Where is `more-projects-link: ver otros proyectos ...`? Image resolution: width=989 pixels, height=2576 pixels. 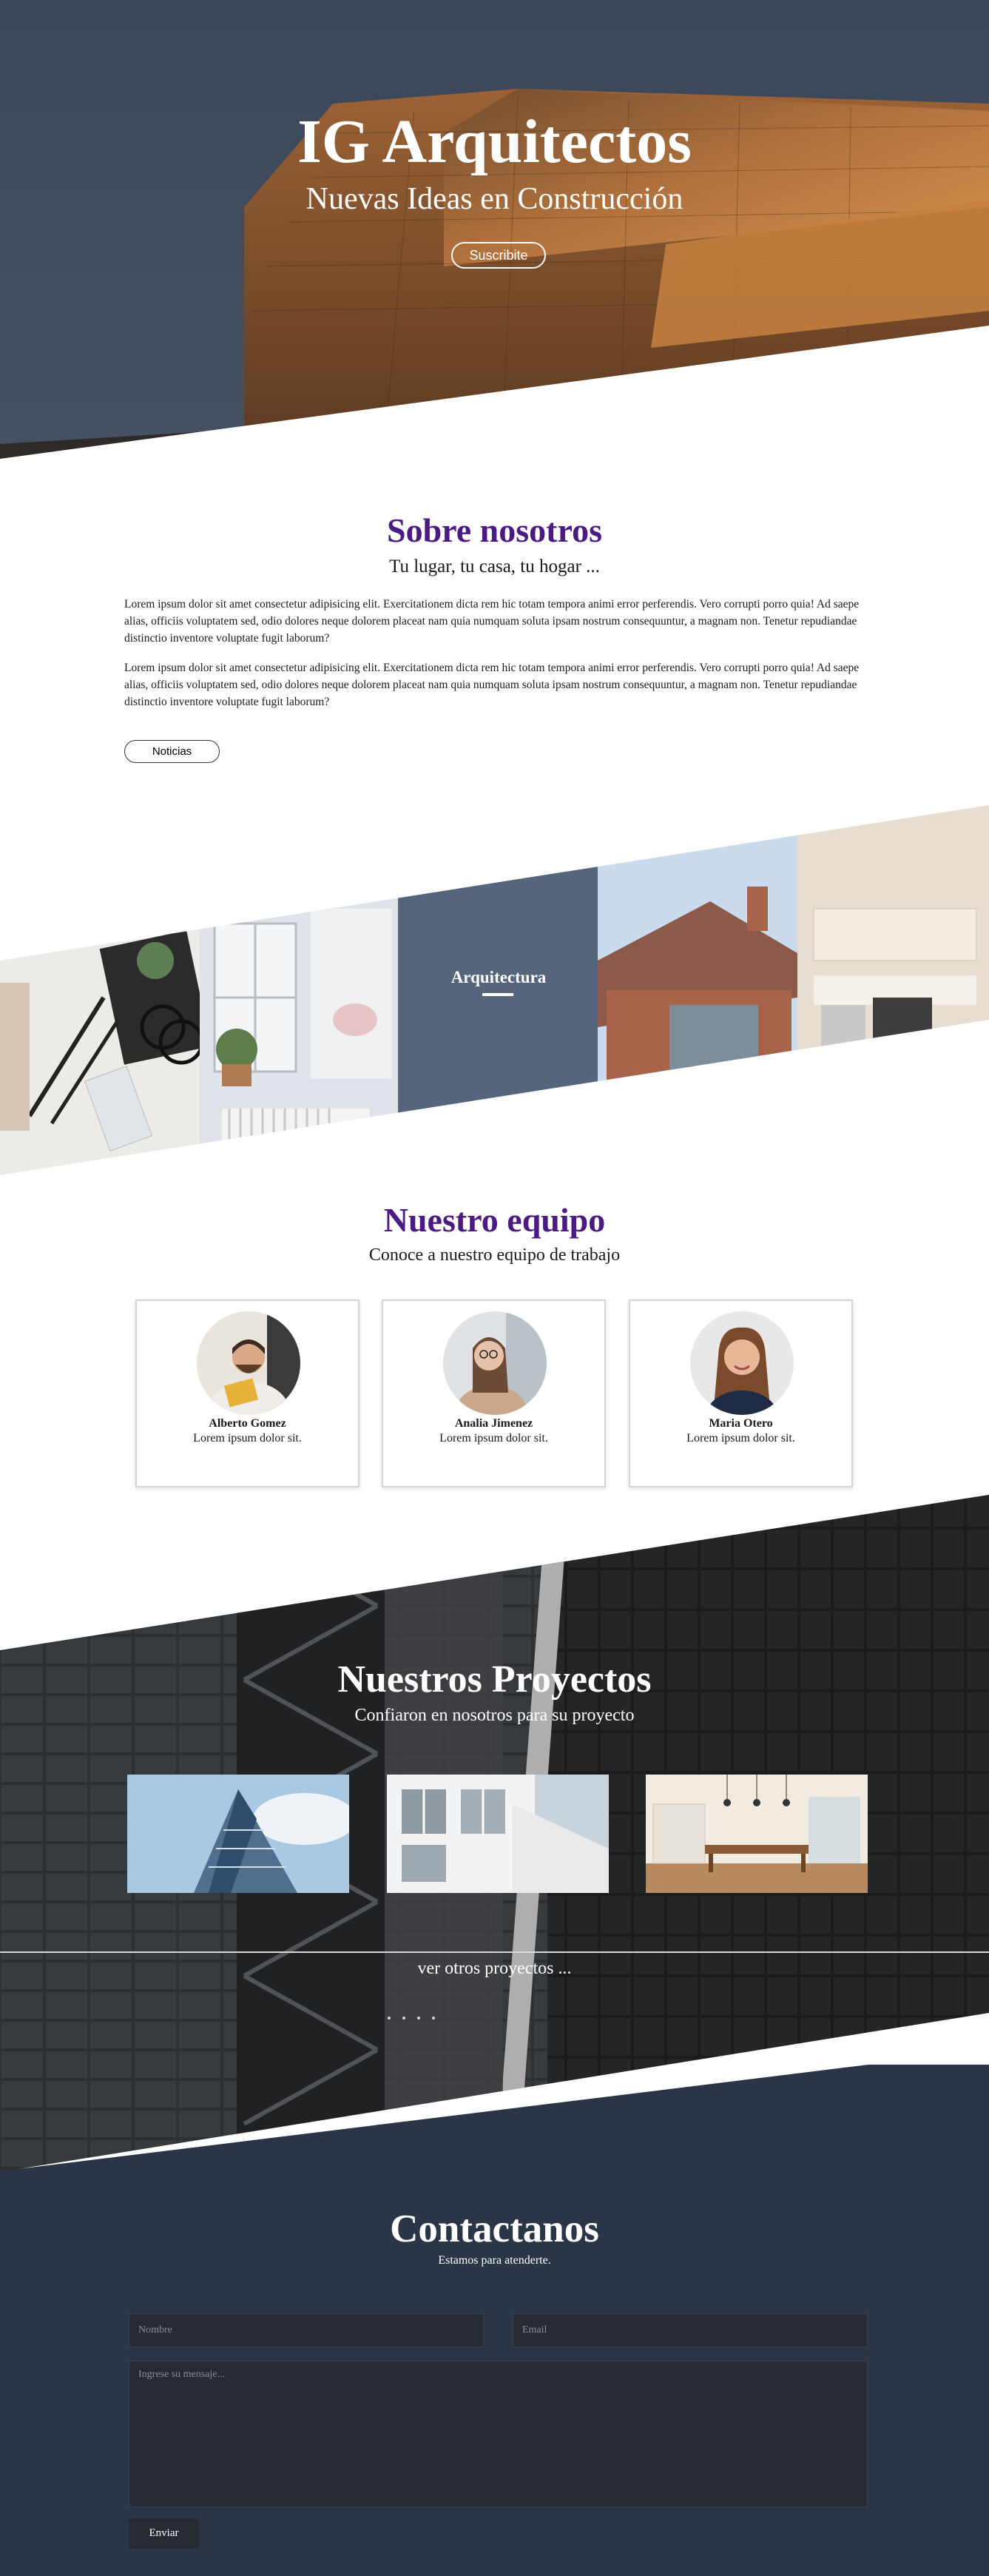
more-projects-link: ver otros proyectos ... is located at coordinates (494, 1969).